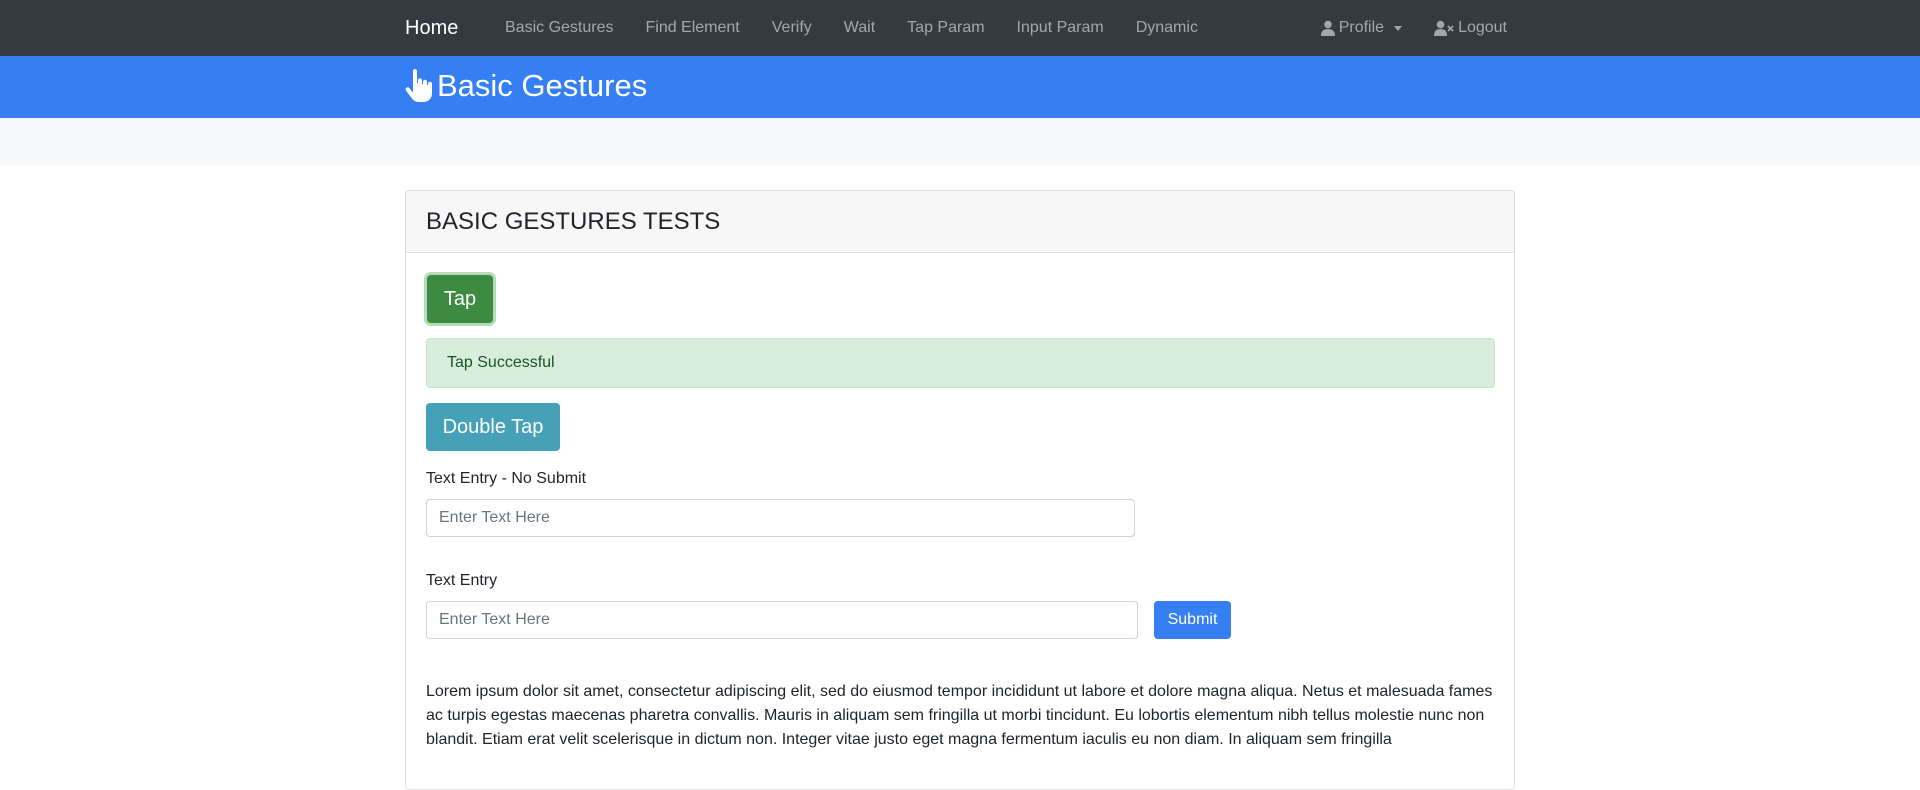 The height and width of the screenshot is (790, 1920). I want to click on nav-link-tap-param: Tap Param, so click(945, 28).